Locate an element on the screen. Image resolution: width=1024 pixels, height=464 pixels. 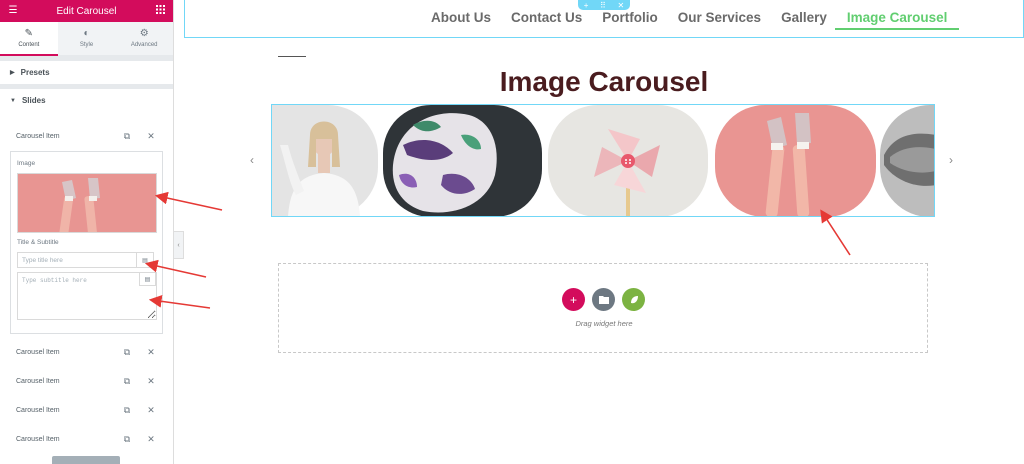
subtitle-input-group: ▤ is located at coordinates (87, 298).